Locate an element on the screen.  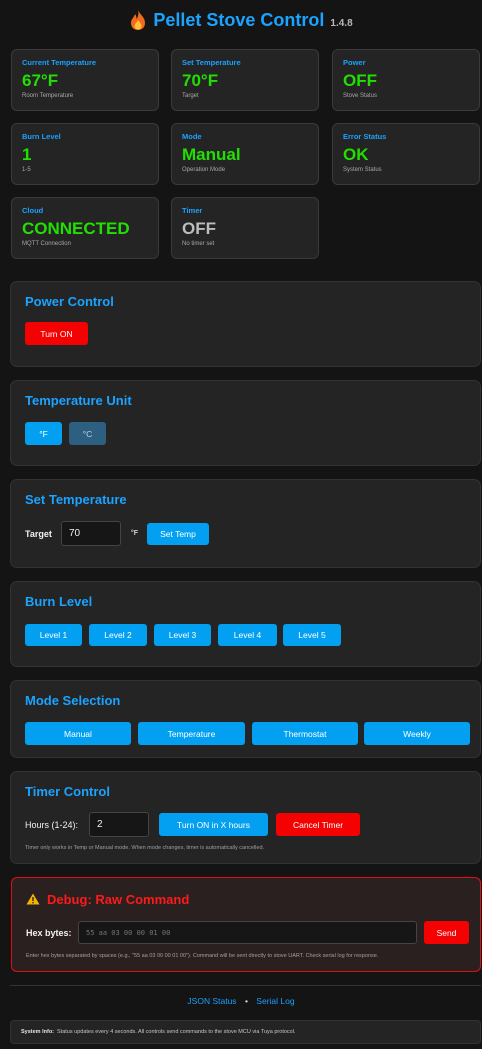
card-sub: Operation Mode is located at coordinates (204, 170).